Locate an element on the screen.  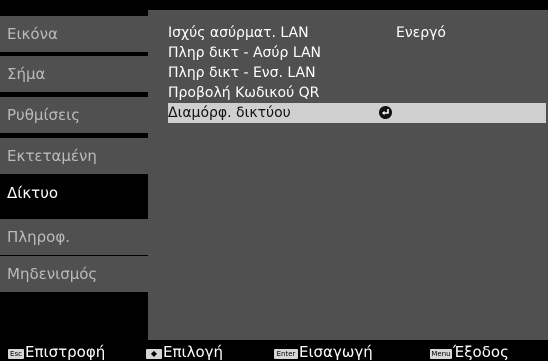
row-label: Προβολή Κωδικού QR is located at coordinates (244, 93).